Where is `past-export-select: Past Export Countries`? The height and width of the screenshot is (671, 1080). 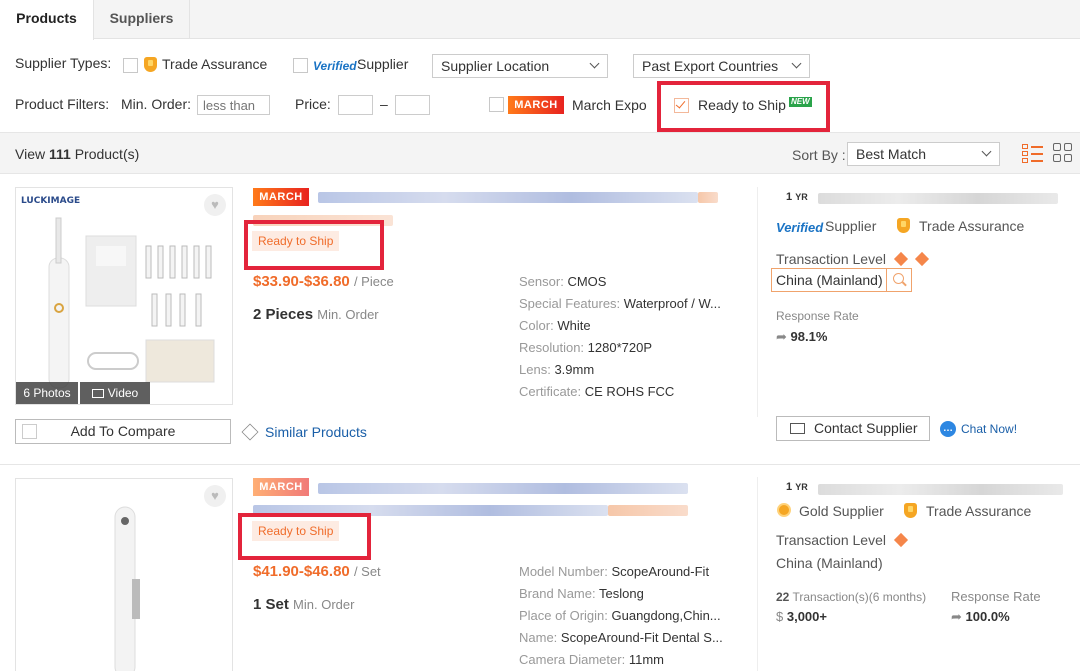
past-export-select: Past Export Countries is located at coordinates (721, 66).